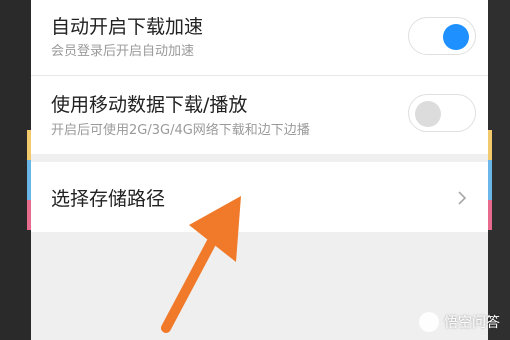 Image resolution: width=510 pixels, height=340 pixels. What do you see at coordinates (15, 170) in the screenshot?
I see `left-bezel` at bounding box center [15, 170].